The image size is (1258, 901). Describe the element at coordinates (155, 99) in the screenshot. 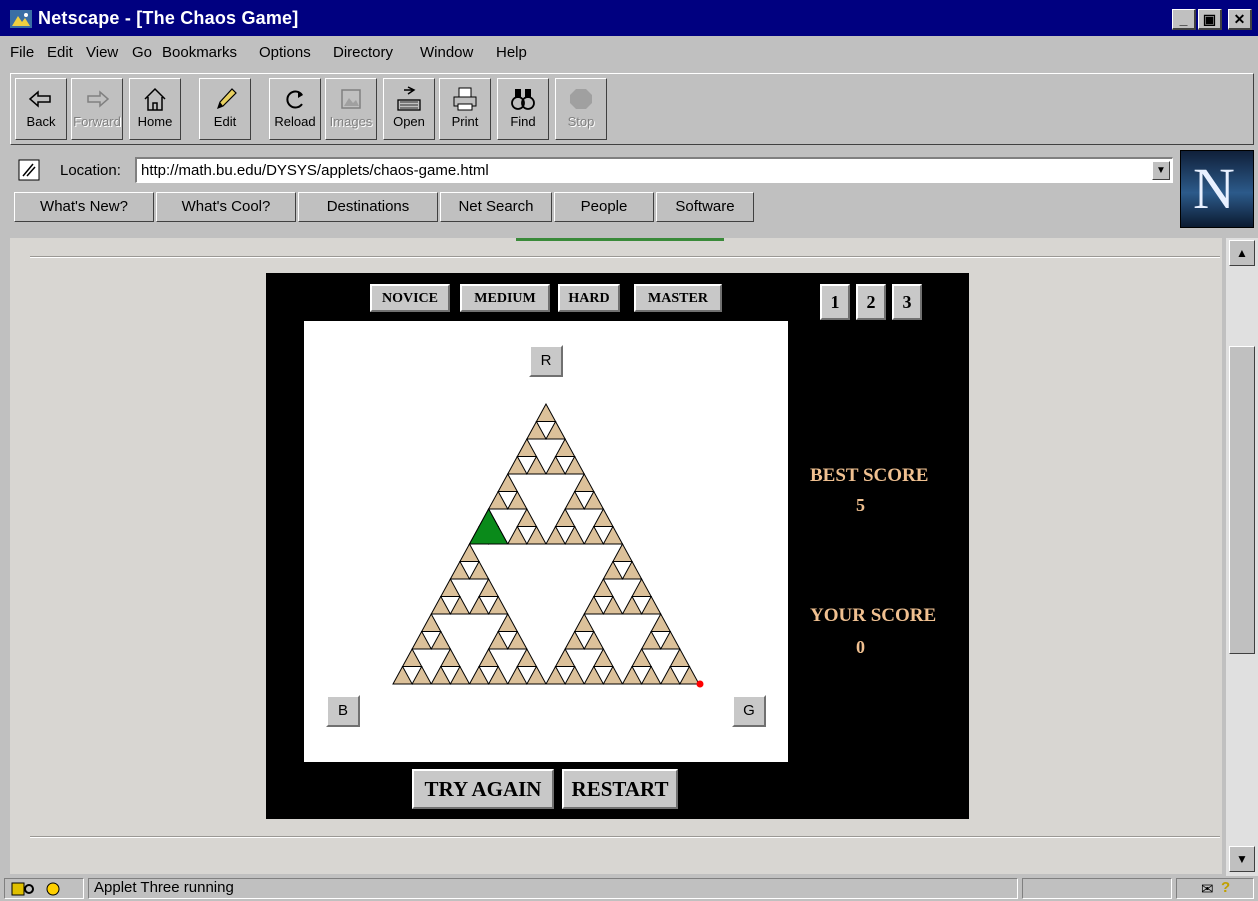

I see `home-icon` at that location.